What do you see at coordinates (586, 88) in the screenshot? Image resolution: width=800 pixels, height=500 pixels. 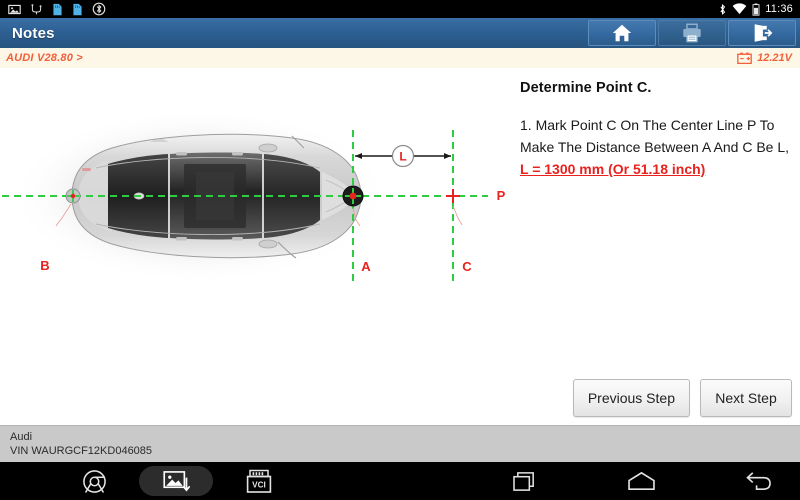 I see `instruction-title: Determine Point C.` at bounding box center [586, 88].